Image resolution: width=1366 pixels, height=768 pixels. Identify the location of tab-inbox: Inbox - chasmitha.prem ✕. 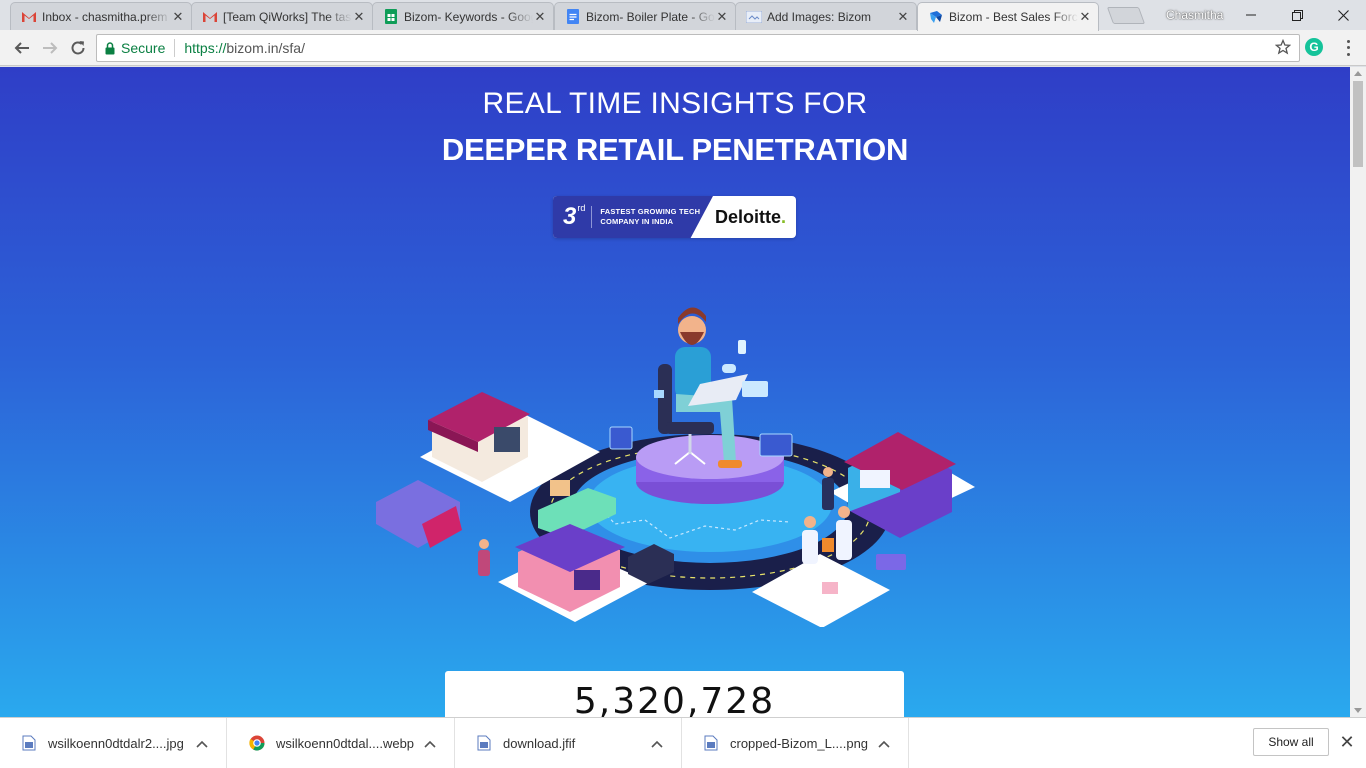
(101, 16).